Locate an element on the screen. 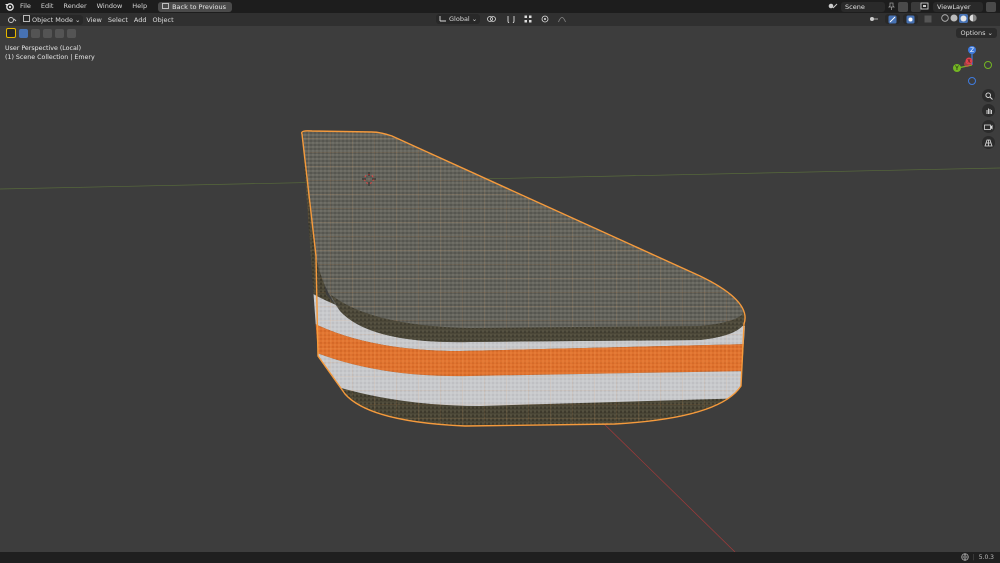 This screenshot has height=563, width=1000. select-intersect-icon is located at coordinates (71, 33).